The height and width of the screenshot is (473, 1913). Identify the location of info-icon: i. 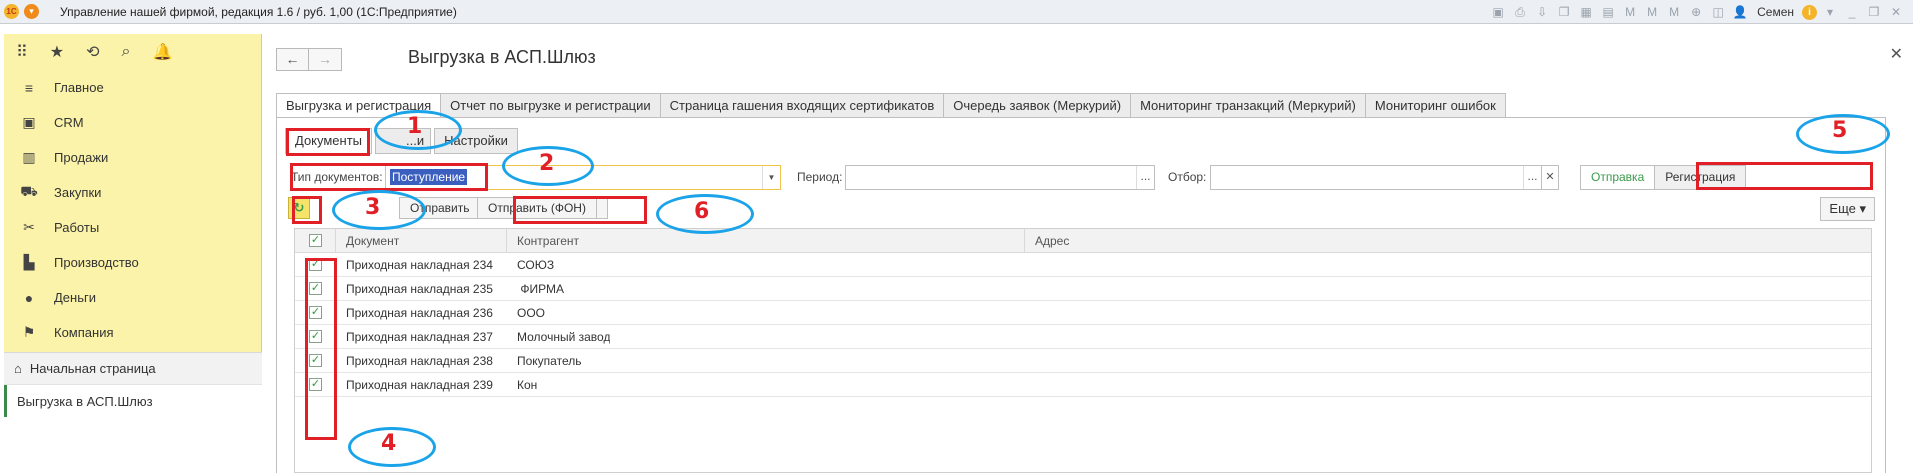
(1809, 12).